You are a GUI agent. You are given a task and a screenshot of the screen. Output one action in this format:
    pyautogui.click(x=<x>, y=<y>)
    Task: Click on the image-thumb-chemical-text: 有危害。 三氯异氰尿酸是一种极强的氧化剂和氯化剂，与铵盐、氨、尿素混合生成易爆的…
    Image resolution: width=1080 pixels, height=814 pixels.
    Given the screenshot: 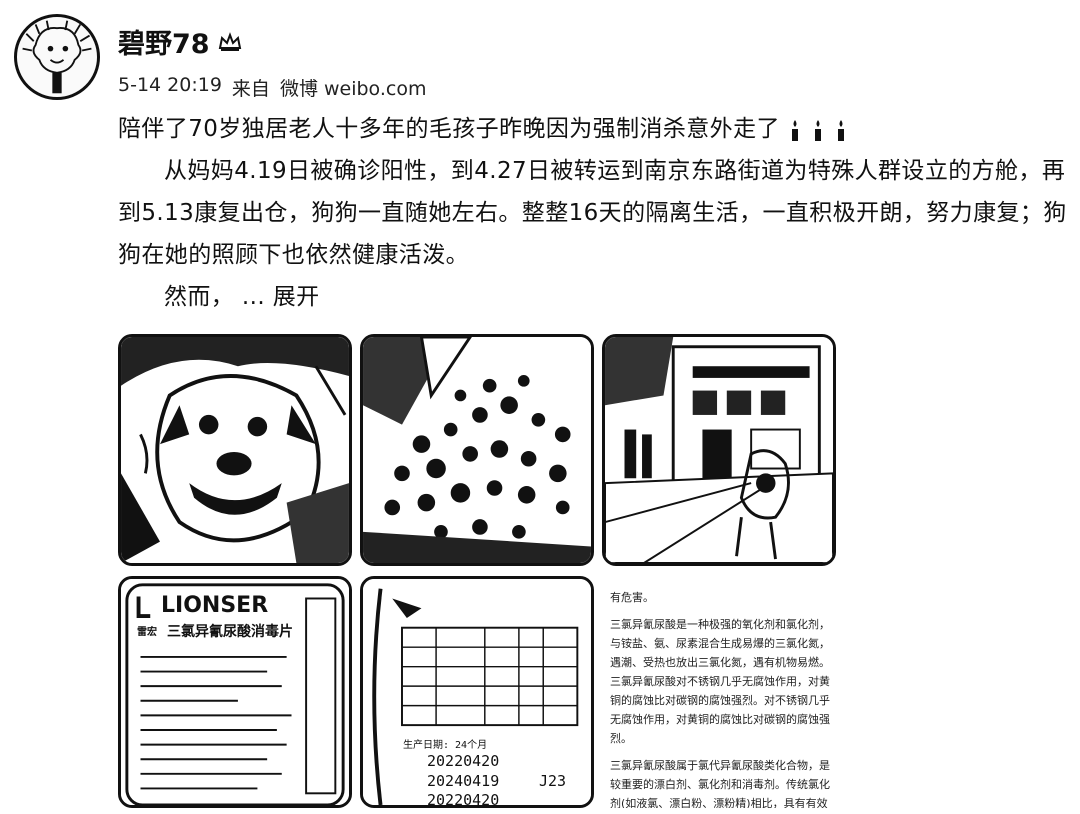 What is the action you would take?
    pyautogui.click(x=719, y=692)
    